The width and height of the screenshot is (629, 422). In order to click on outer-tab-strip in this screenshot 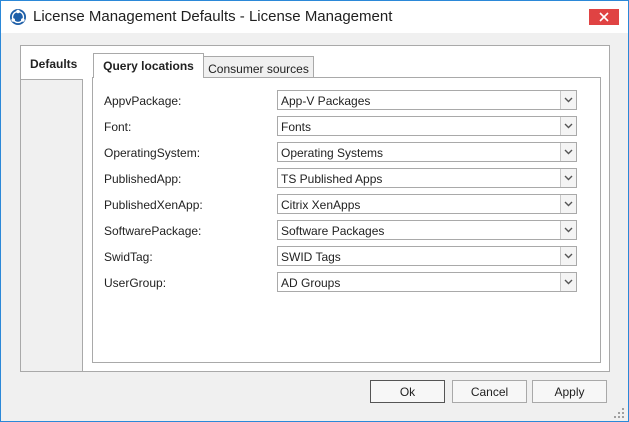, I will do `click(51, 225)`.